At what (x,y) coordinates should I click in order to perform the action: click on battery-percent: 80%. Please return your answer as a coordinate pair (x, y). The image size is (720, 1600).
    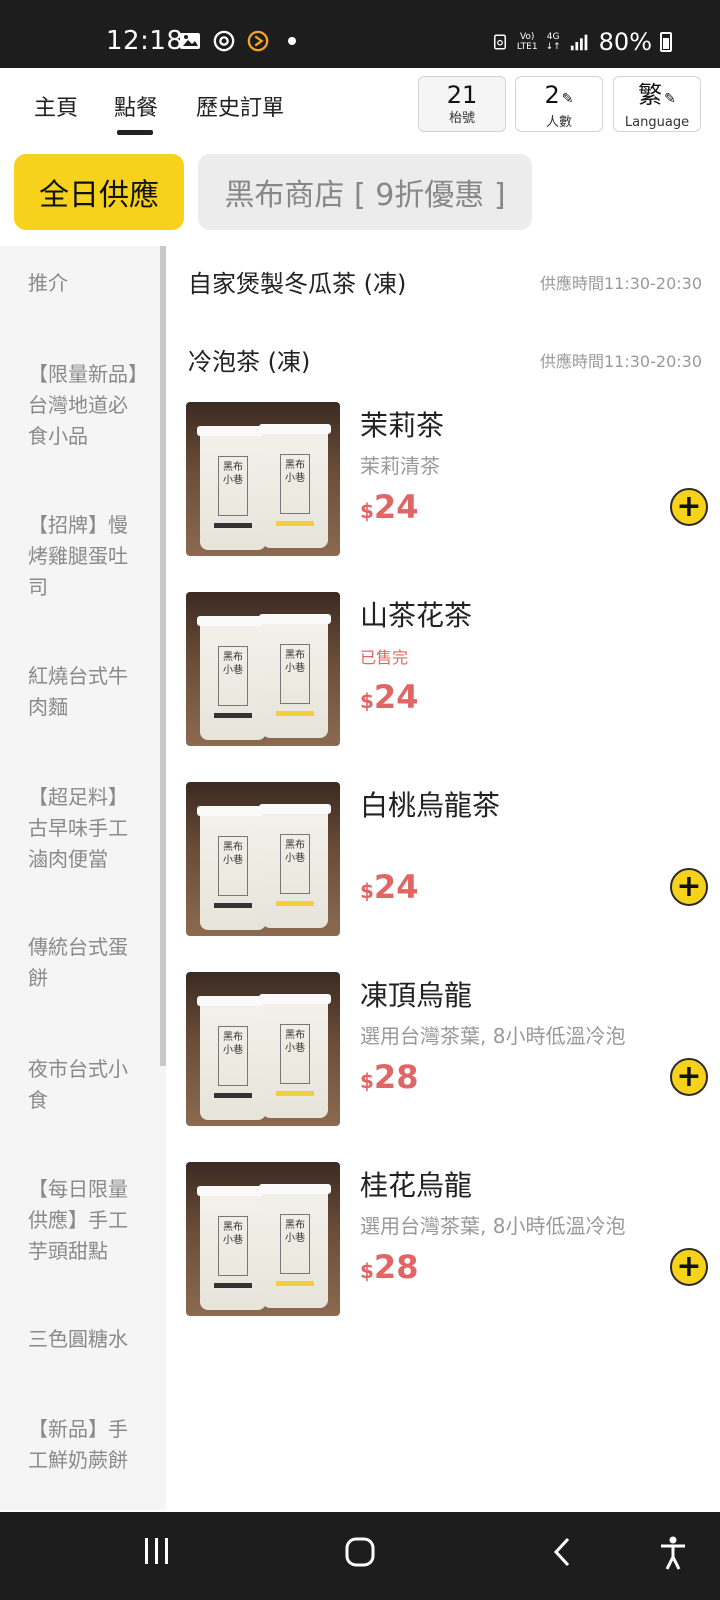
    Looking at the image, I should click on (625, 42).